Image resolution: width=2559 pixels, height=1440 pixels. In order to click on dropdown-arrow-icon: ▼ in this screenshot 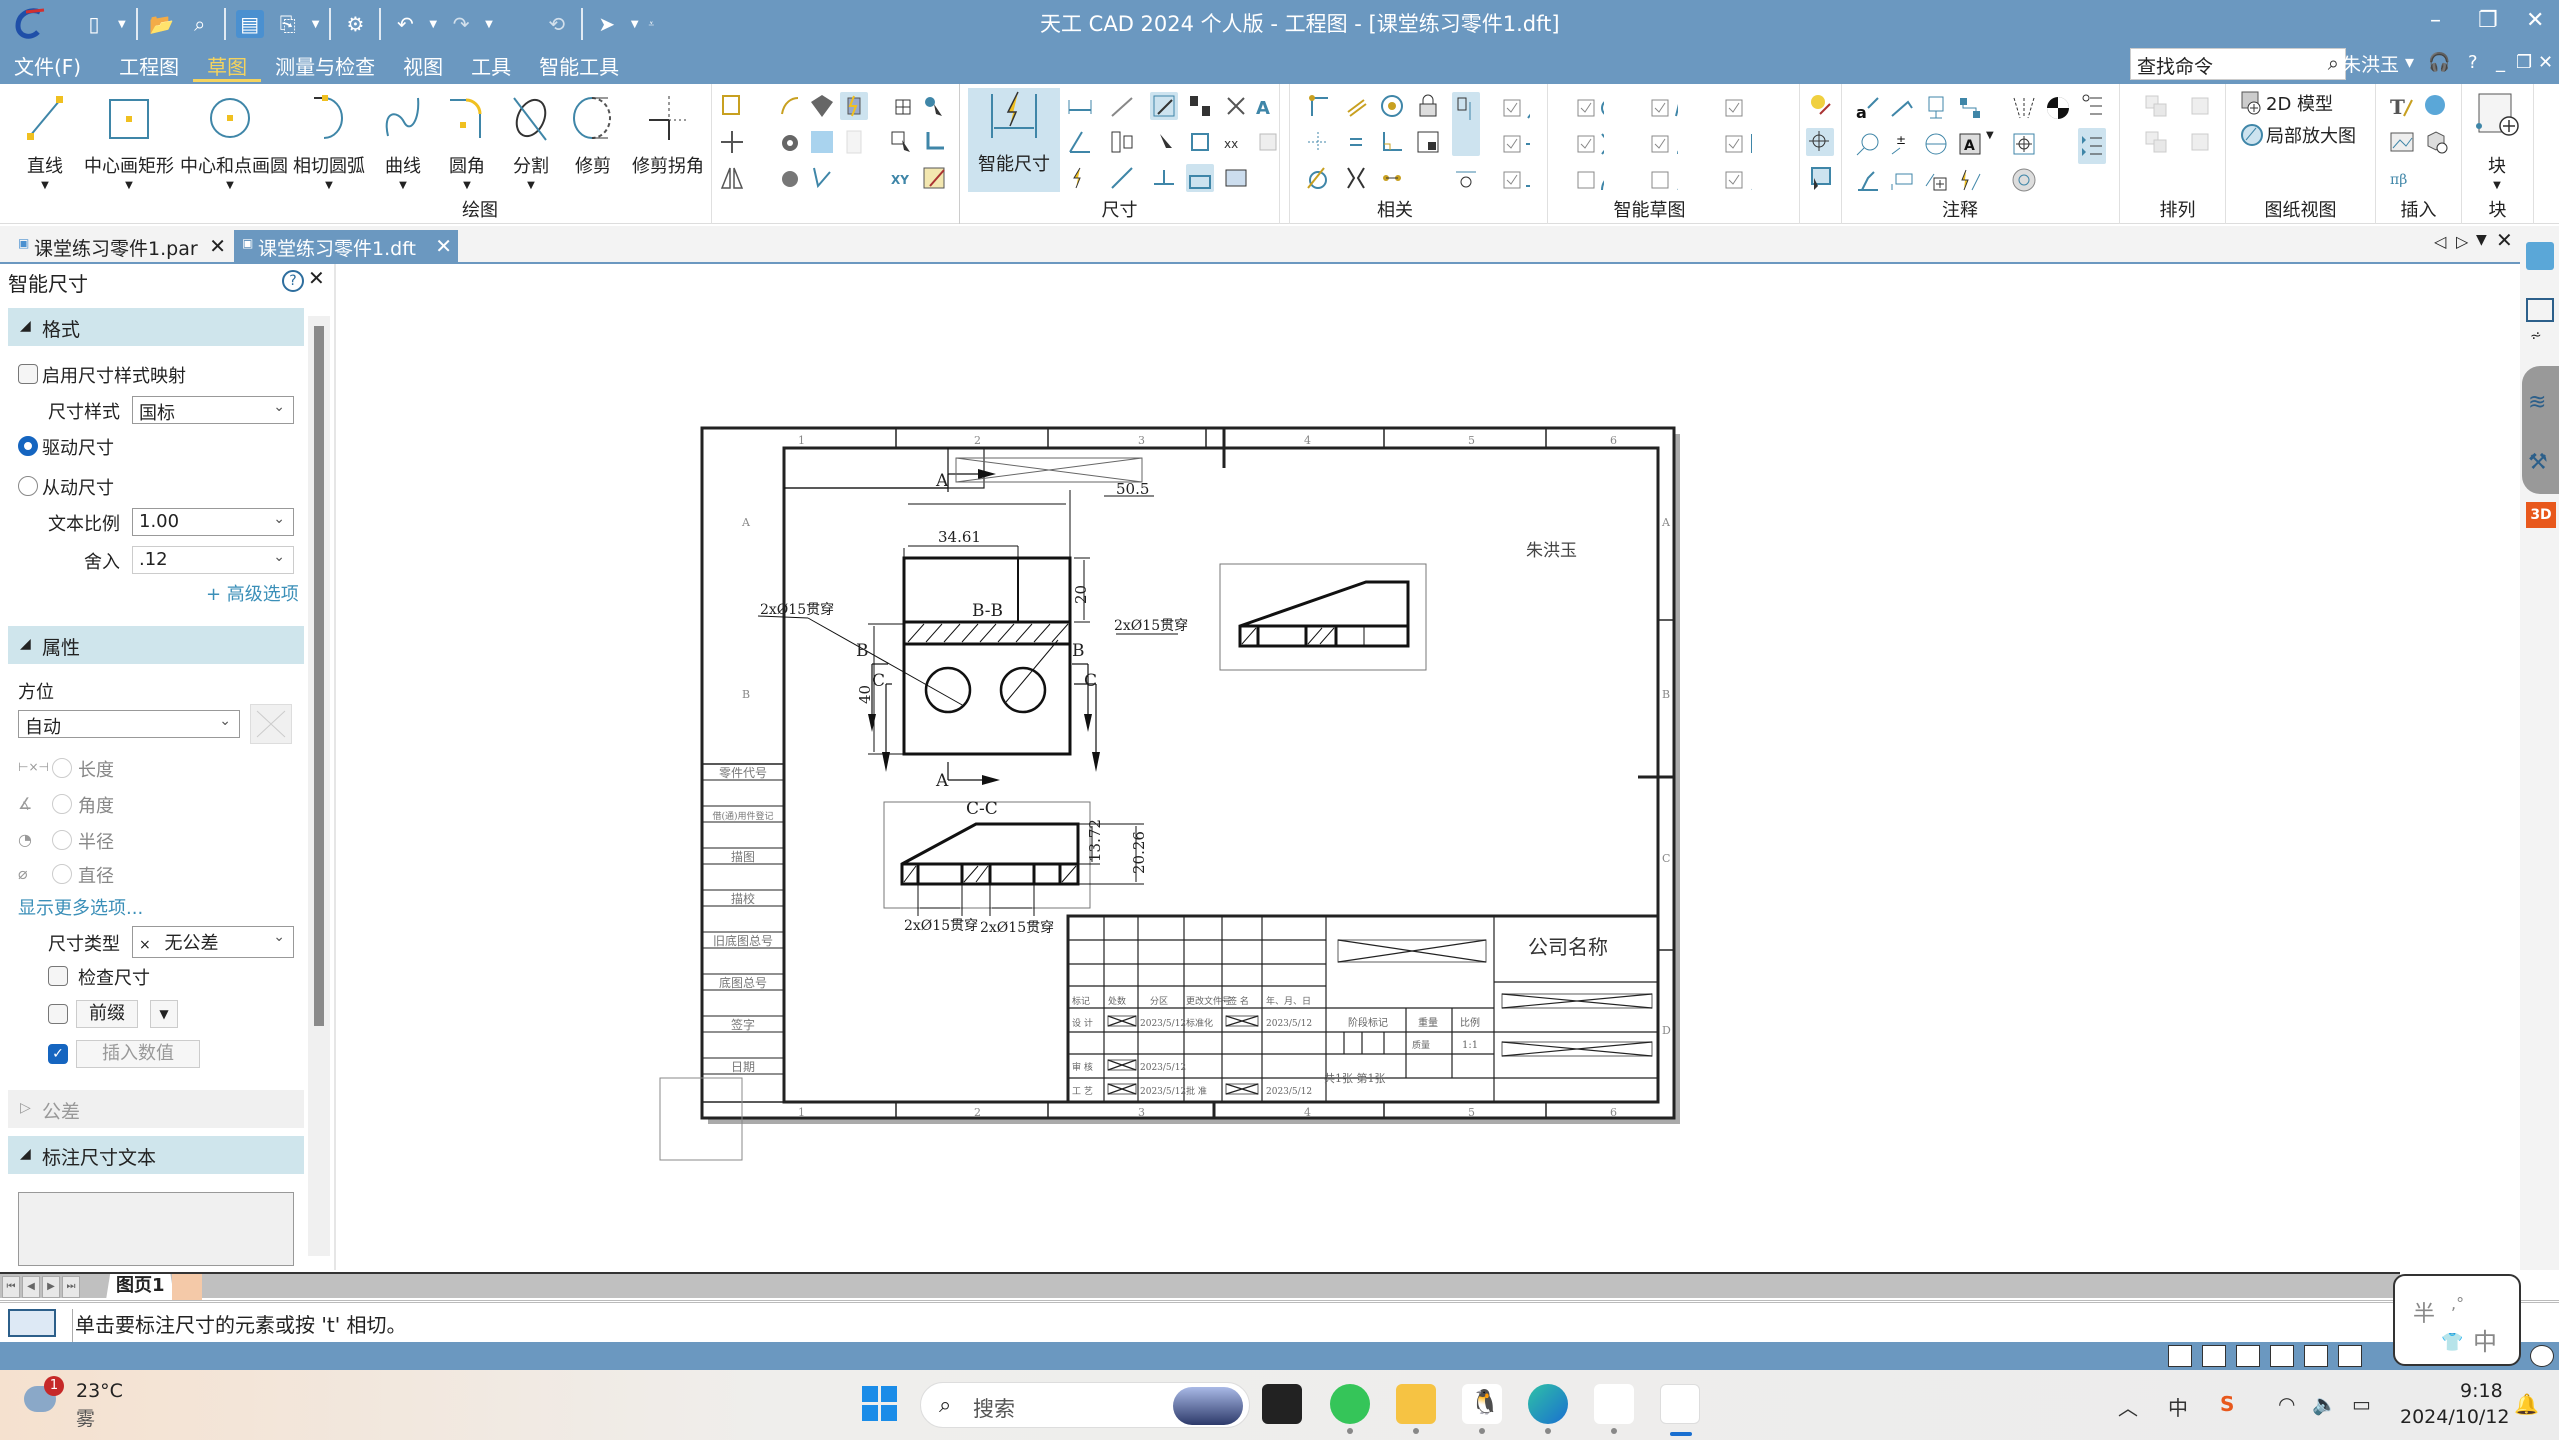, I will do `click(403, 185)`.